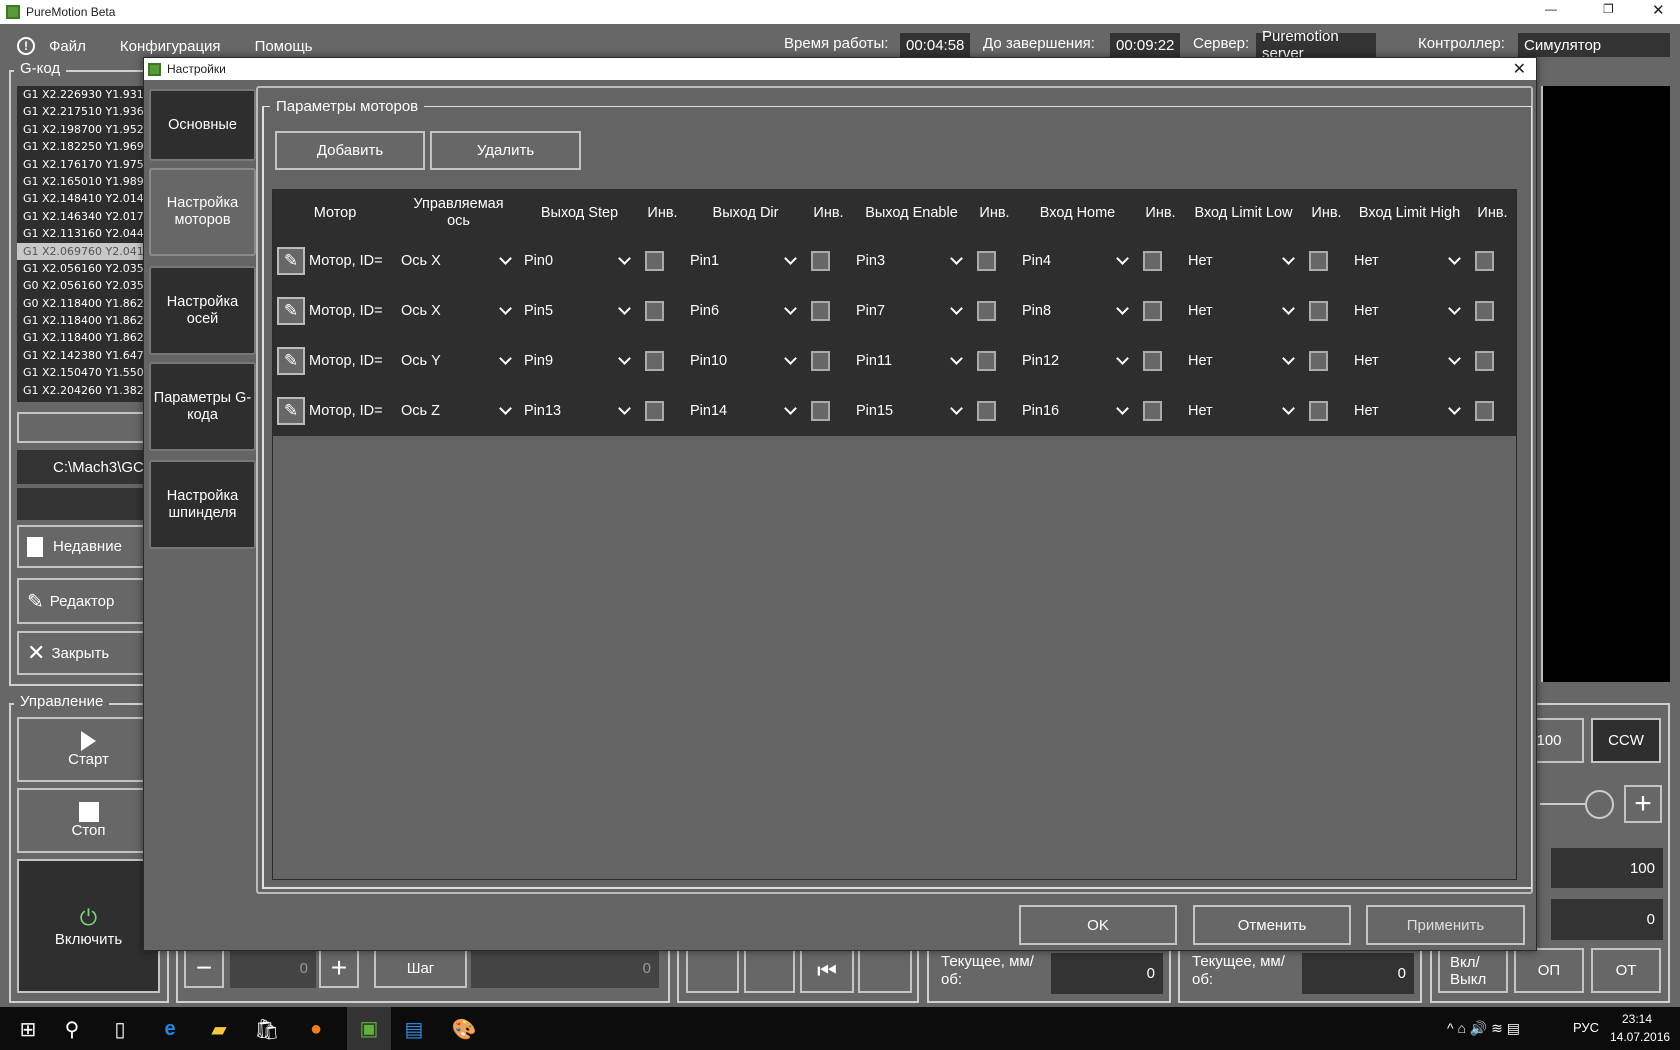  I want to click on gcode-line: G0 X2.056160 Y2.035, so click(88, 285).